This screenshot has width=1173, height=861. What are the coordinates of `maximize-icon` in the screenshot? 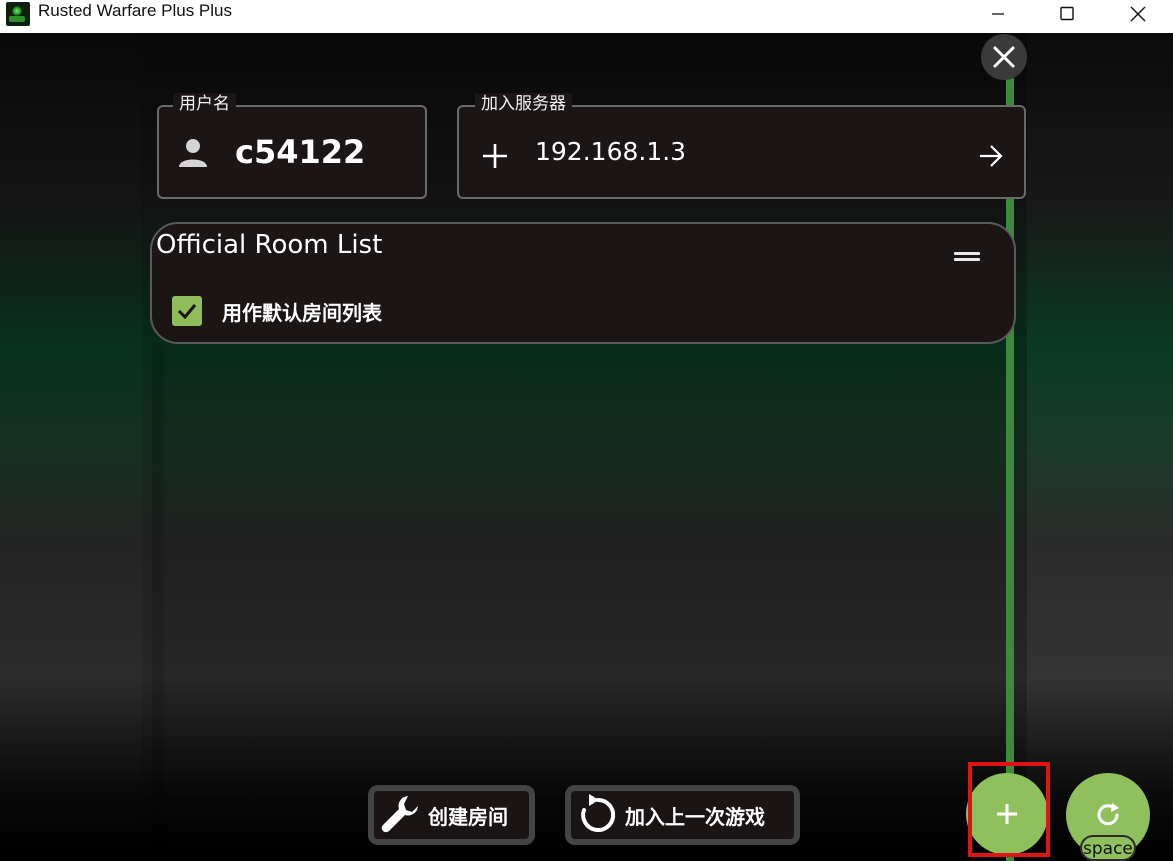 It's located at (1067, 13).